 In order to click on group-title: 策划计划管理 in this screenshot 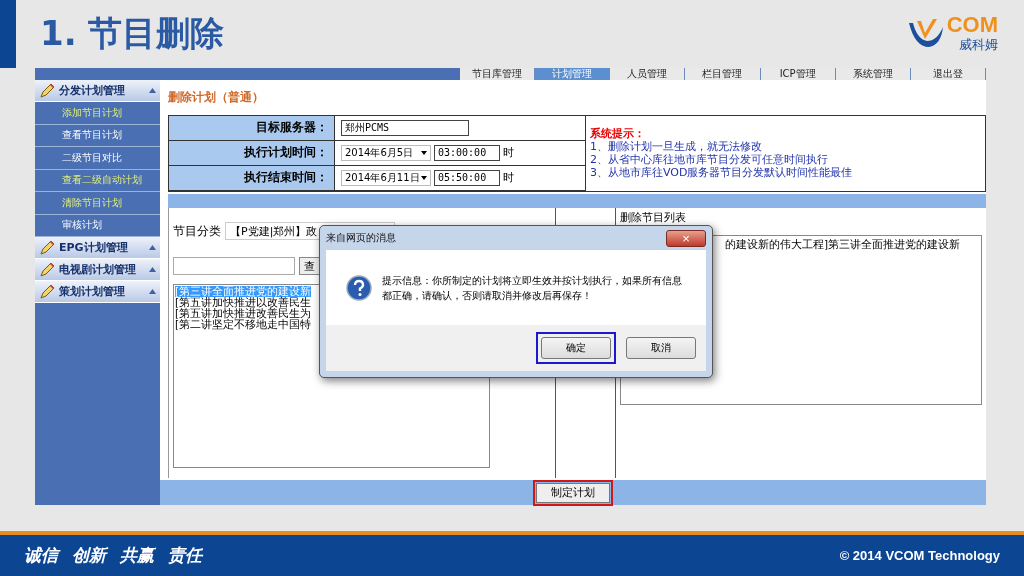, I will do `click(92, 291)`.